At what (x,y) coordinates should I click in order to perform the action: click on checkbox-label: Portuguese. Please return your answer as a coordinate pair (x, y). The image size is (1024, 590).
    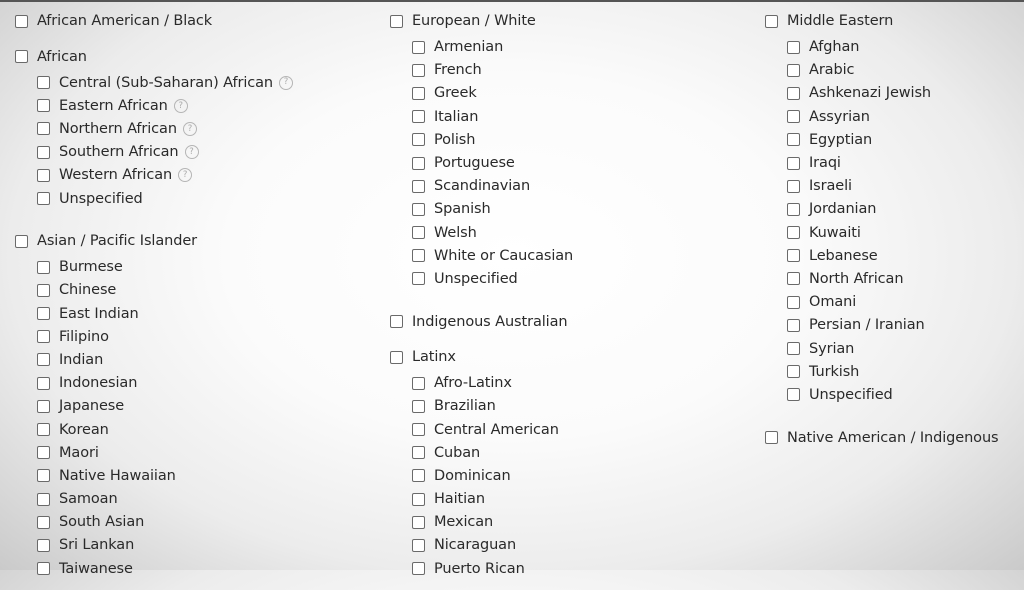
    Looking at the image, I should click on (474, 163).